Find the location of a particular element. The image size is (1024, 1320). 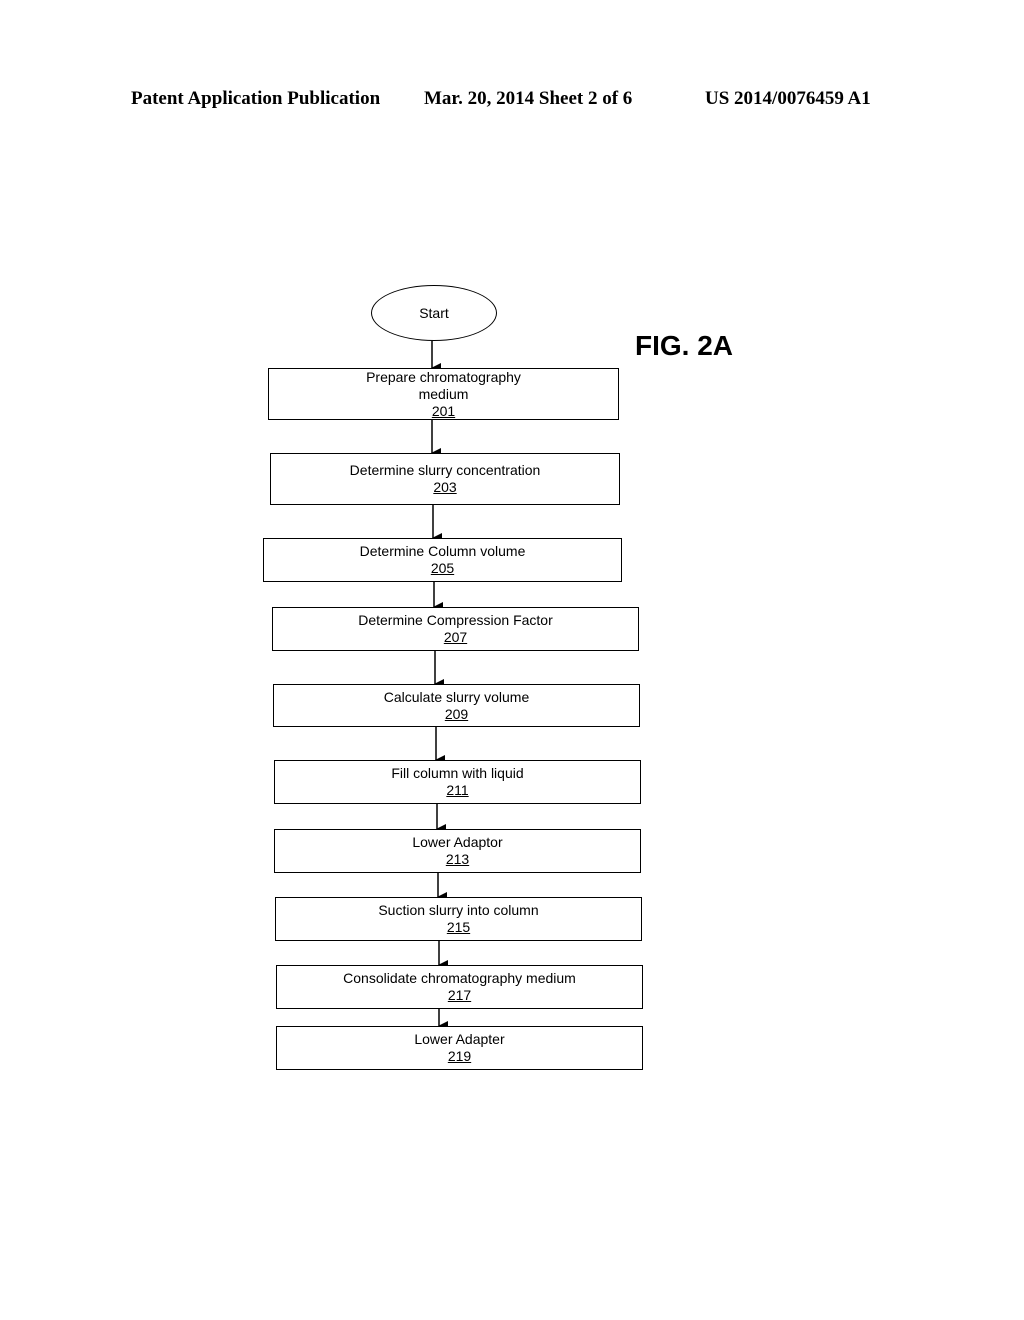

step-text: Suction slurry into column is located at coordinates (458, 910).